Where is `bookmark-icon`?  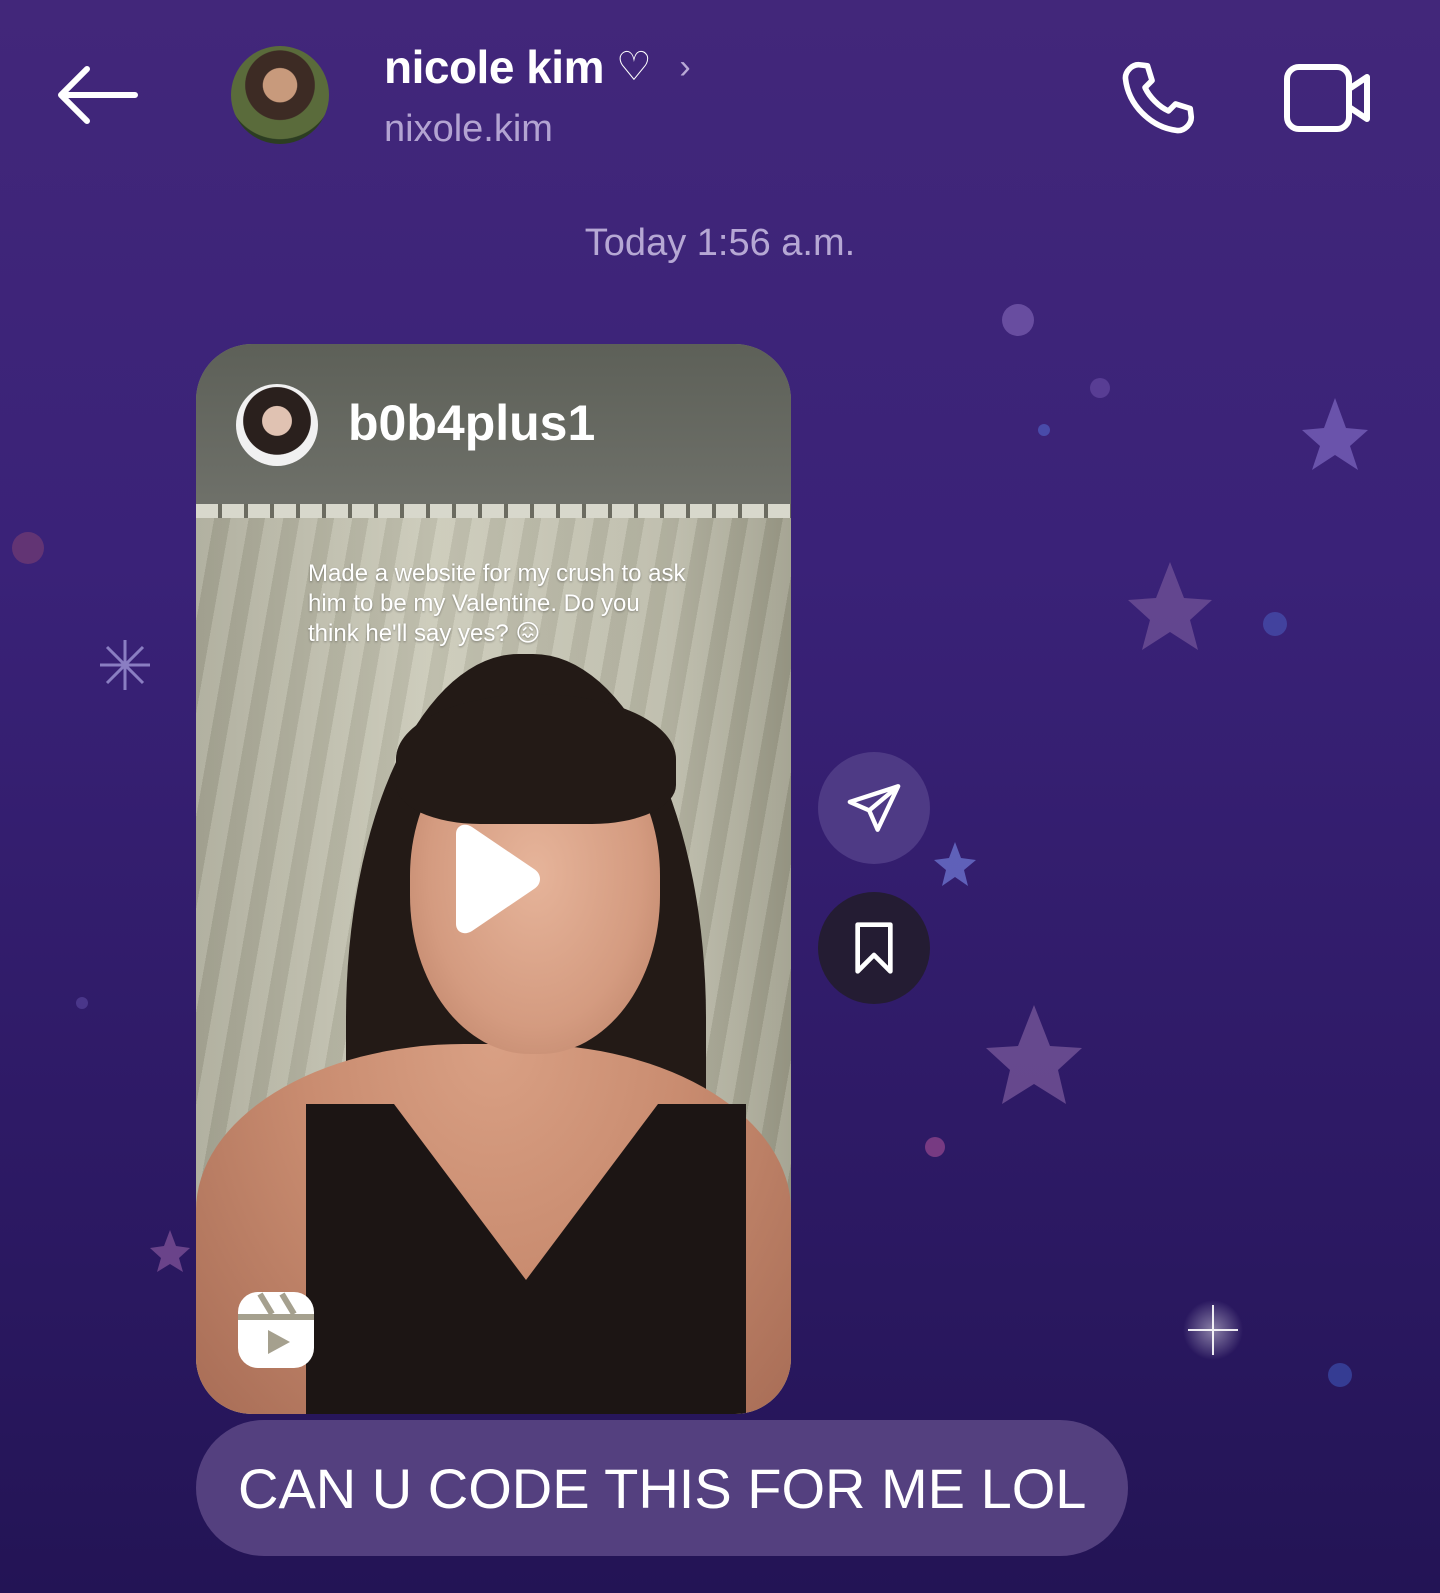
bookmark-icon is located at coordinates (874, 948).